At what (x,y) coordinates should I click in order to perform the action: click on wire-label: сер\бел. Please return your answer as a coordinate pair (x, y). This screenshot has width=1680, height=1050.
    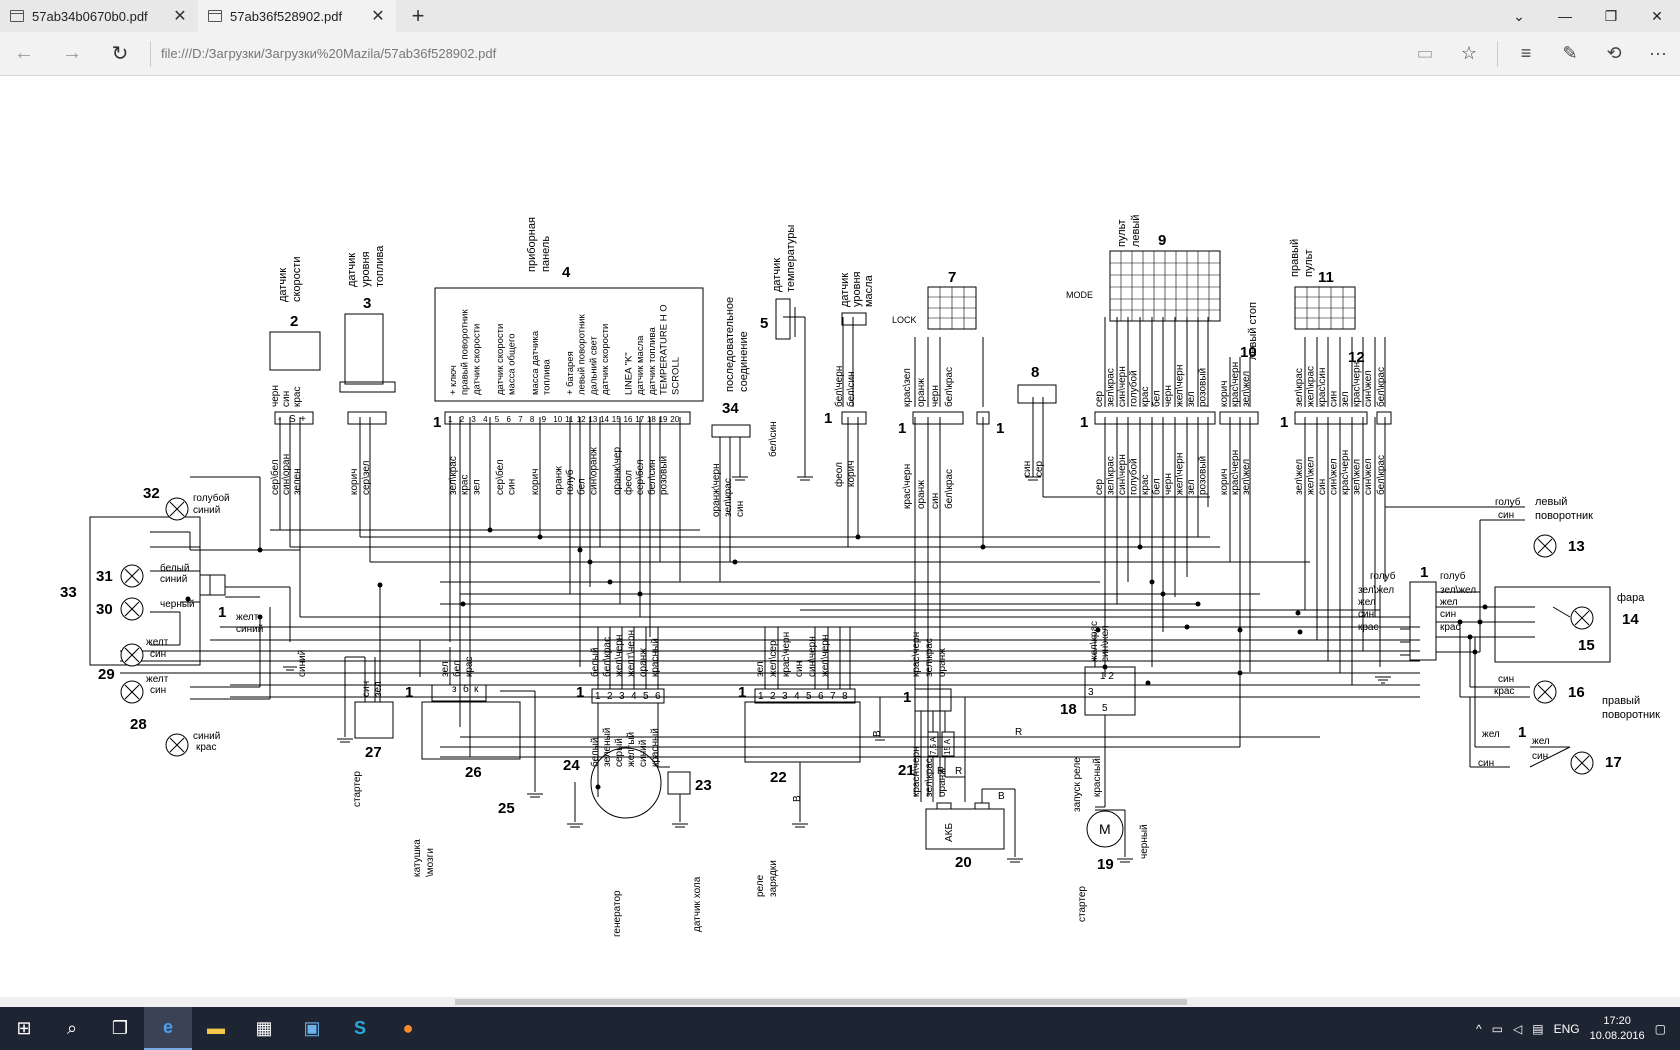
    Looking at the image, I should click on (275, 477).